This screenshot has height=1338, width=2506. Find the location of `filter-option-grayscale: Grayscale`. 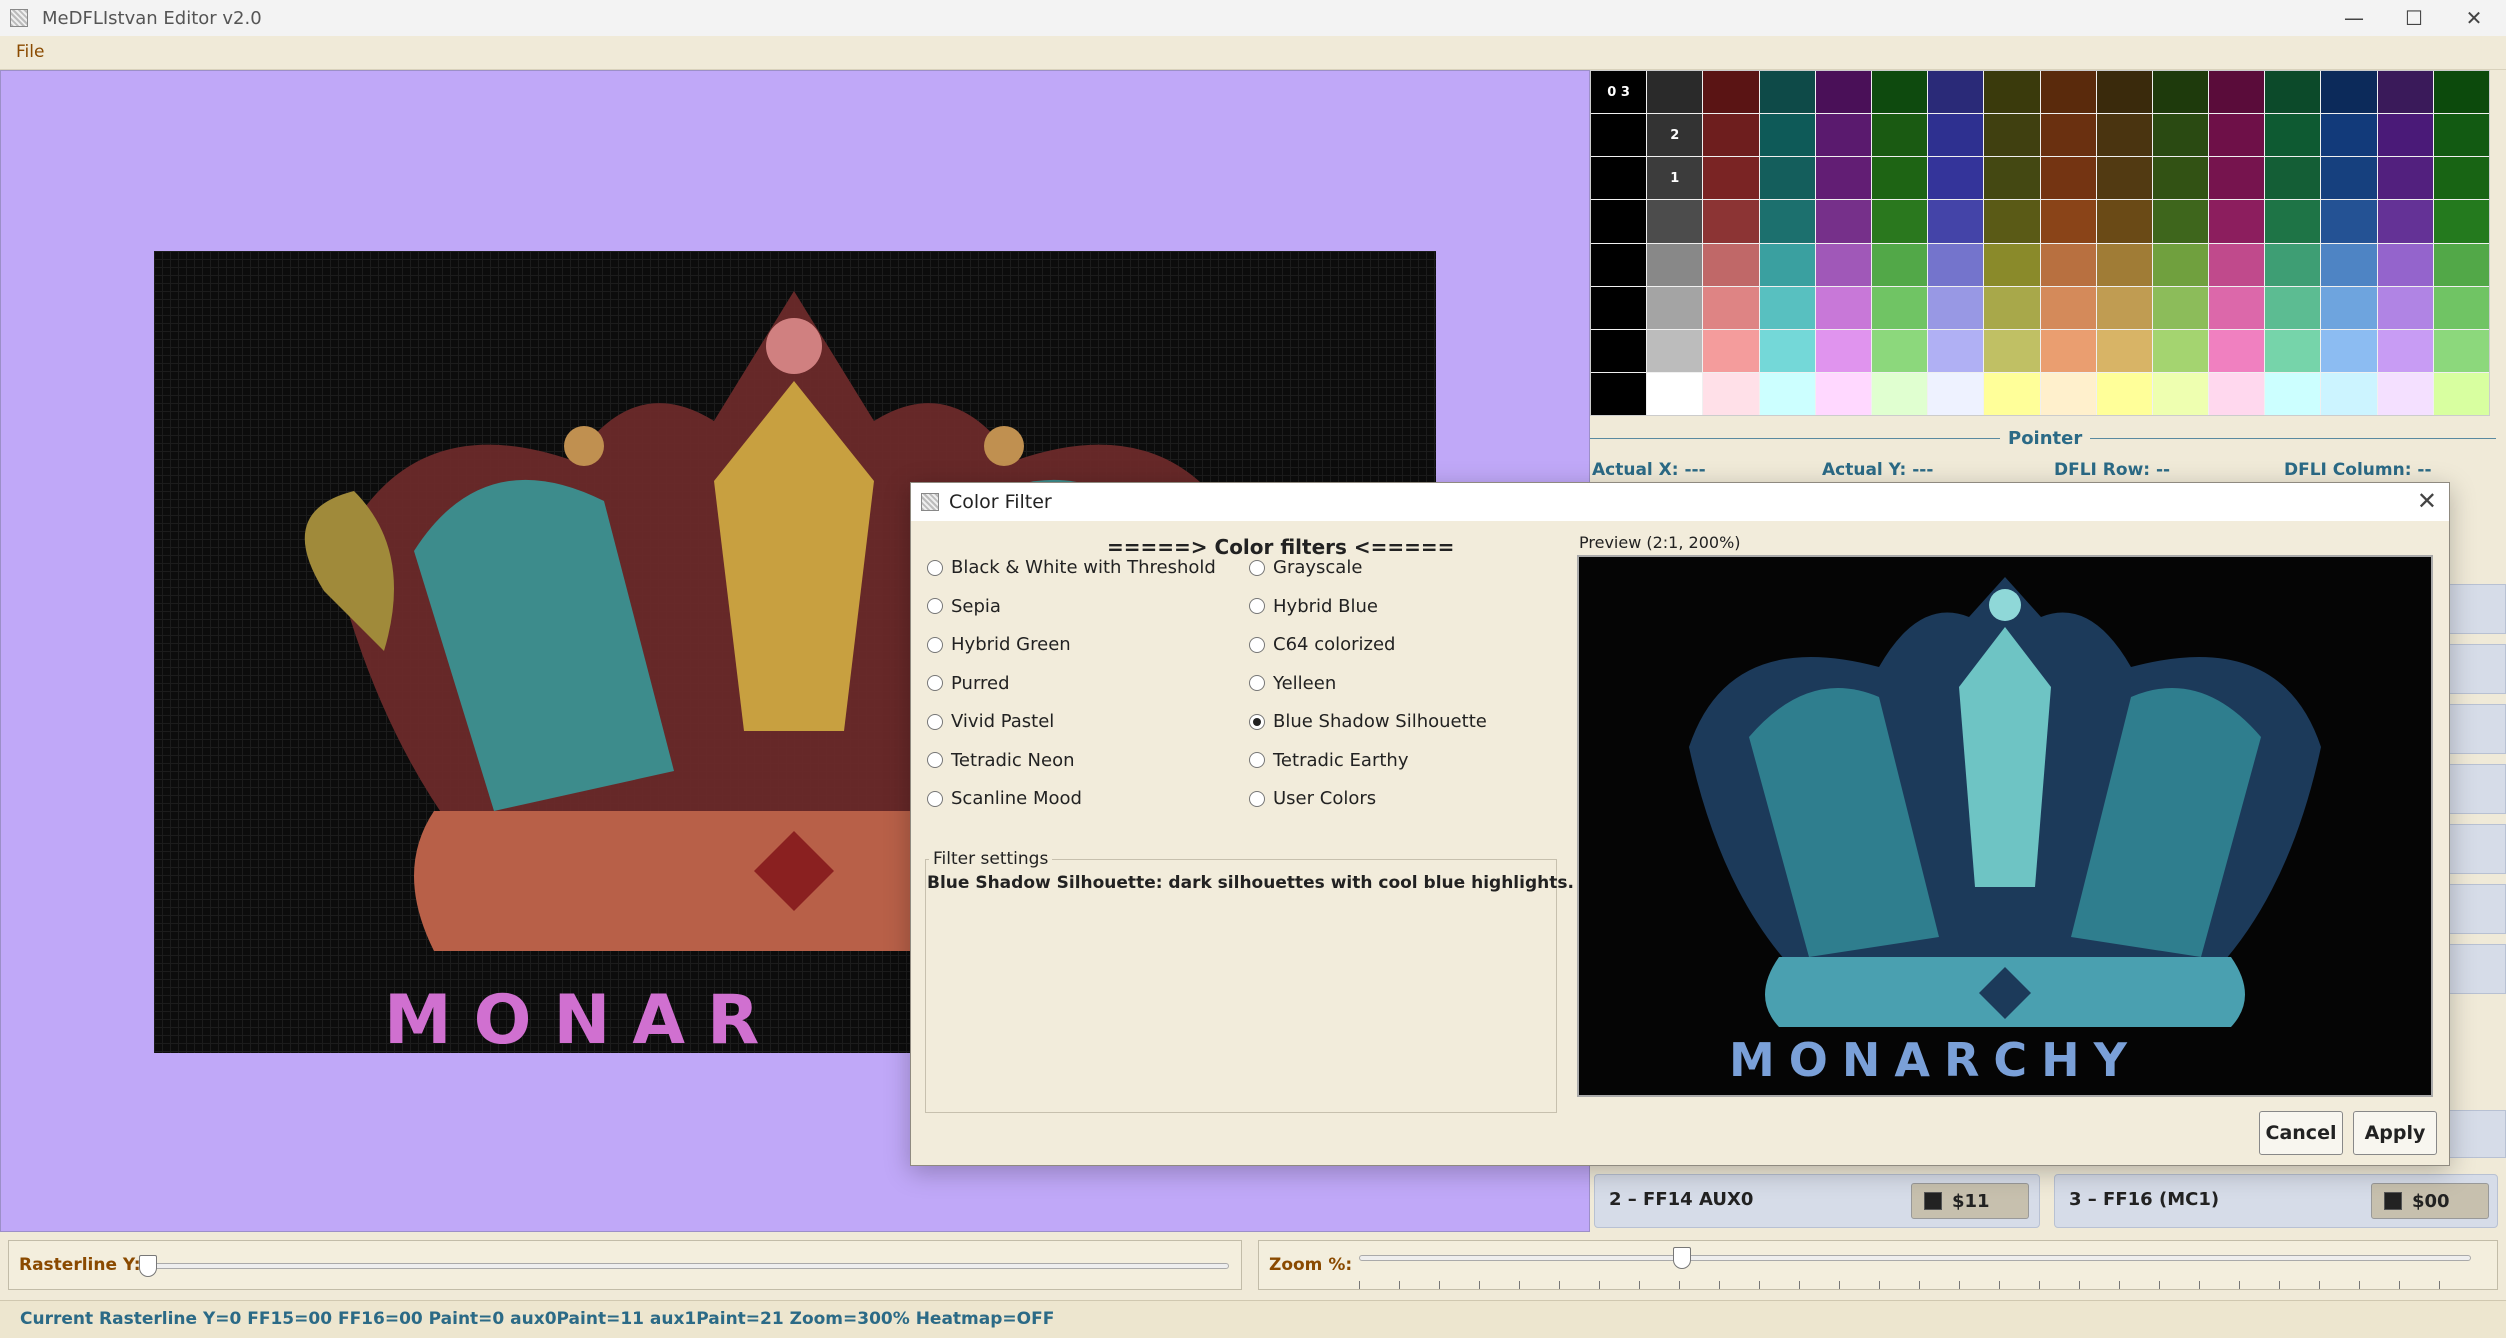

filter-option-grayscale: Grayscale is located at coordinates (1305, 567).